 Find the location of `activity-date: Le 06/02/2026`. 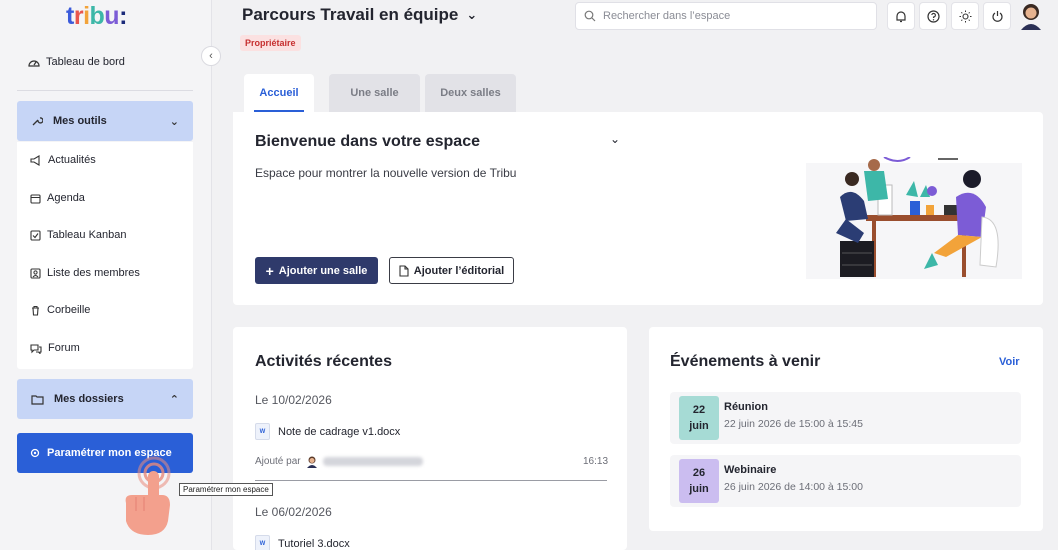

activity-date: Le 06/02/2026 is located at coordinates (293, 512).